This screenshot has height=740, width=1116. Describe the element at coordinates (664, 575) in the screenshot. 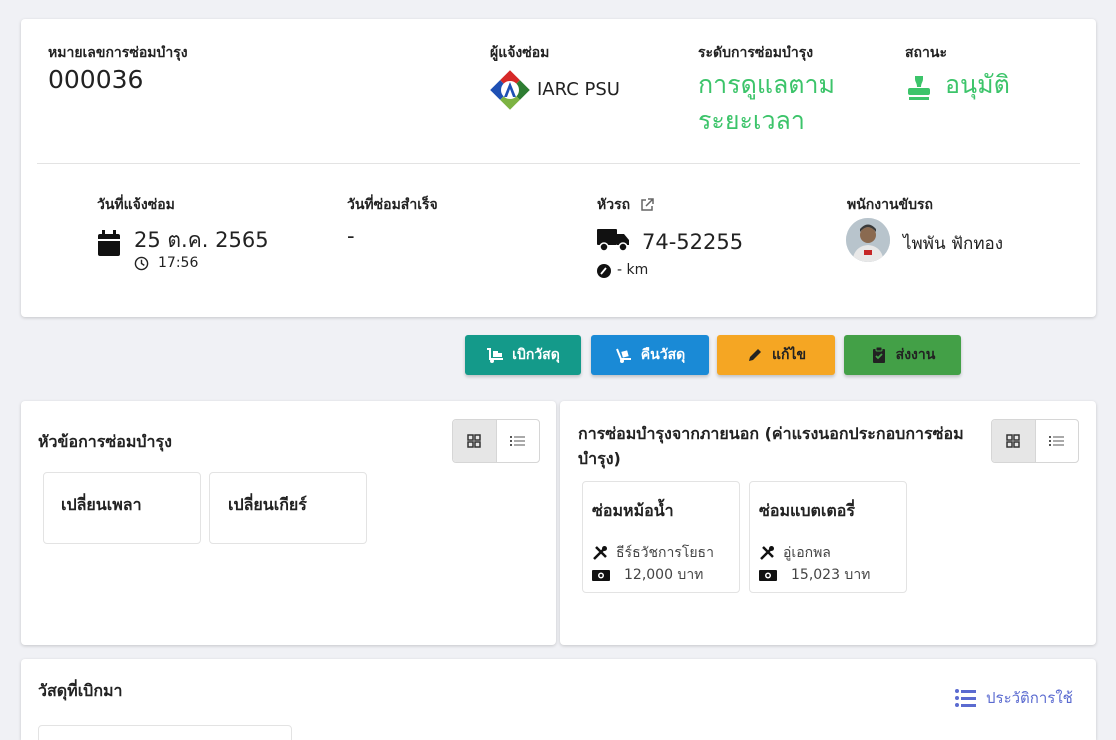

I see `external-item-amount: 12,000 บาท` at that location.